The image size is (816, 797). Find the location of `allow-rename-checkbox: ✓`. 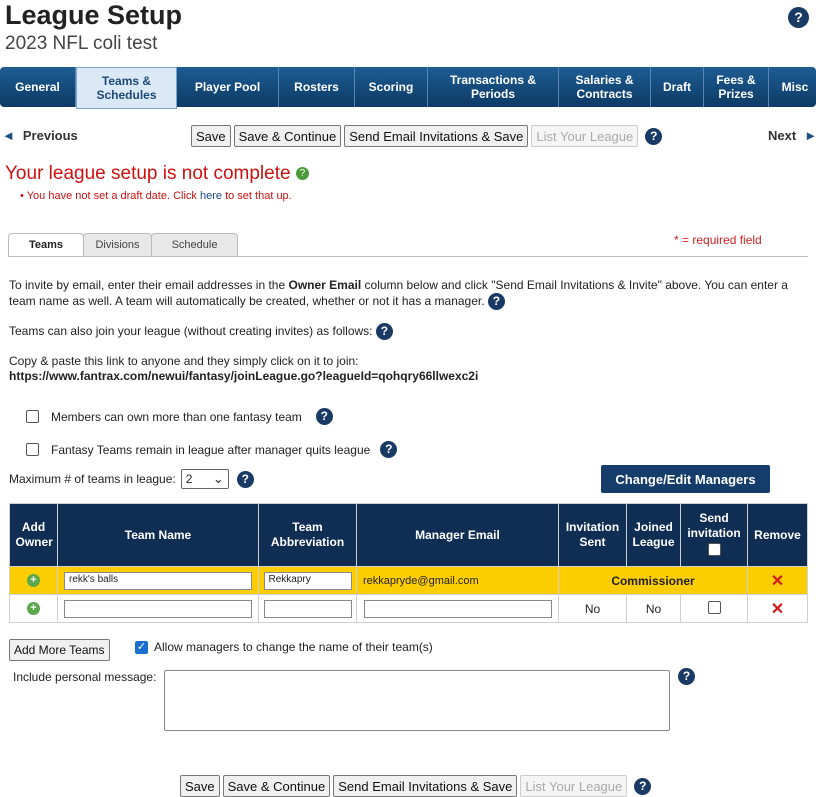

allow-rename-checkbox: ✓ is located at coordinates (141, 647).